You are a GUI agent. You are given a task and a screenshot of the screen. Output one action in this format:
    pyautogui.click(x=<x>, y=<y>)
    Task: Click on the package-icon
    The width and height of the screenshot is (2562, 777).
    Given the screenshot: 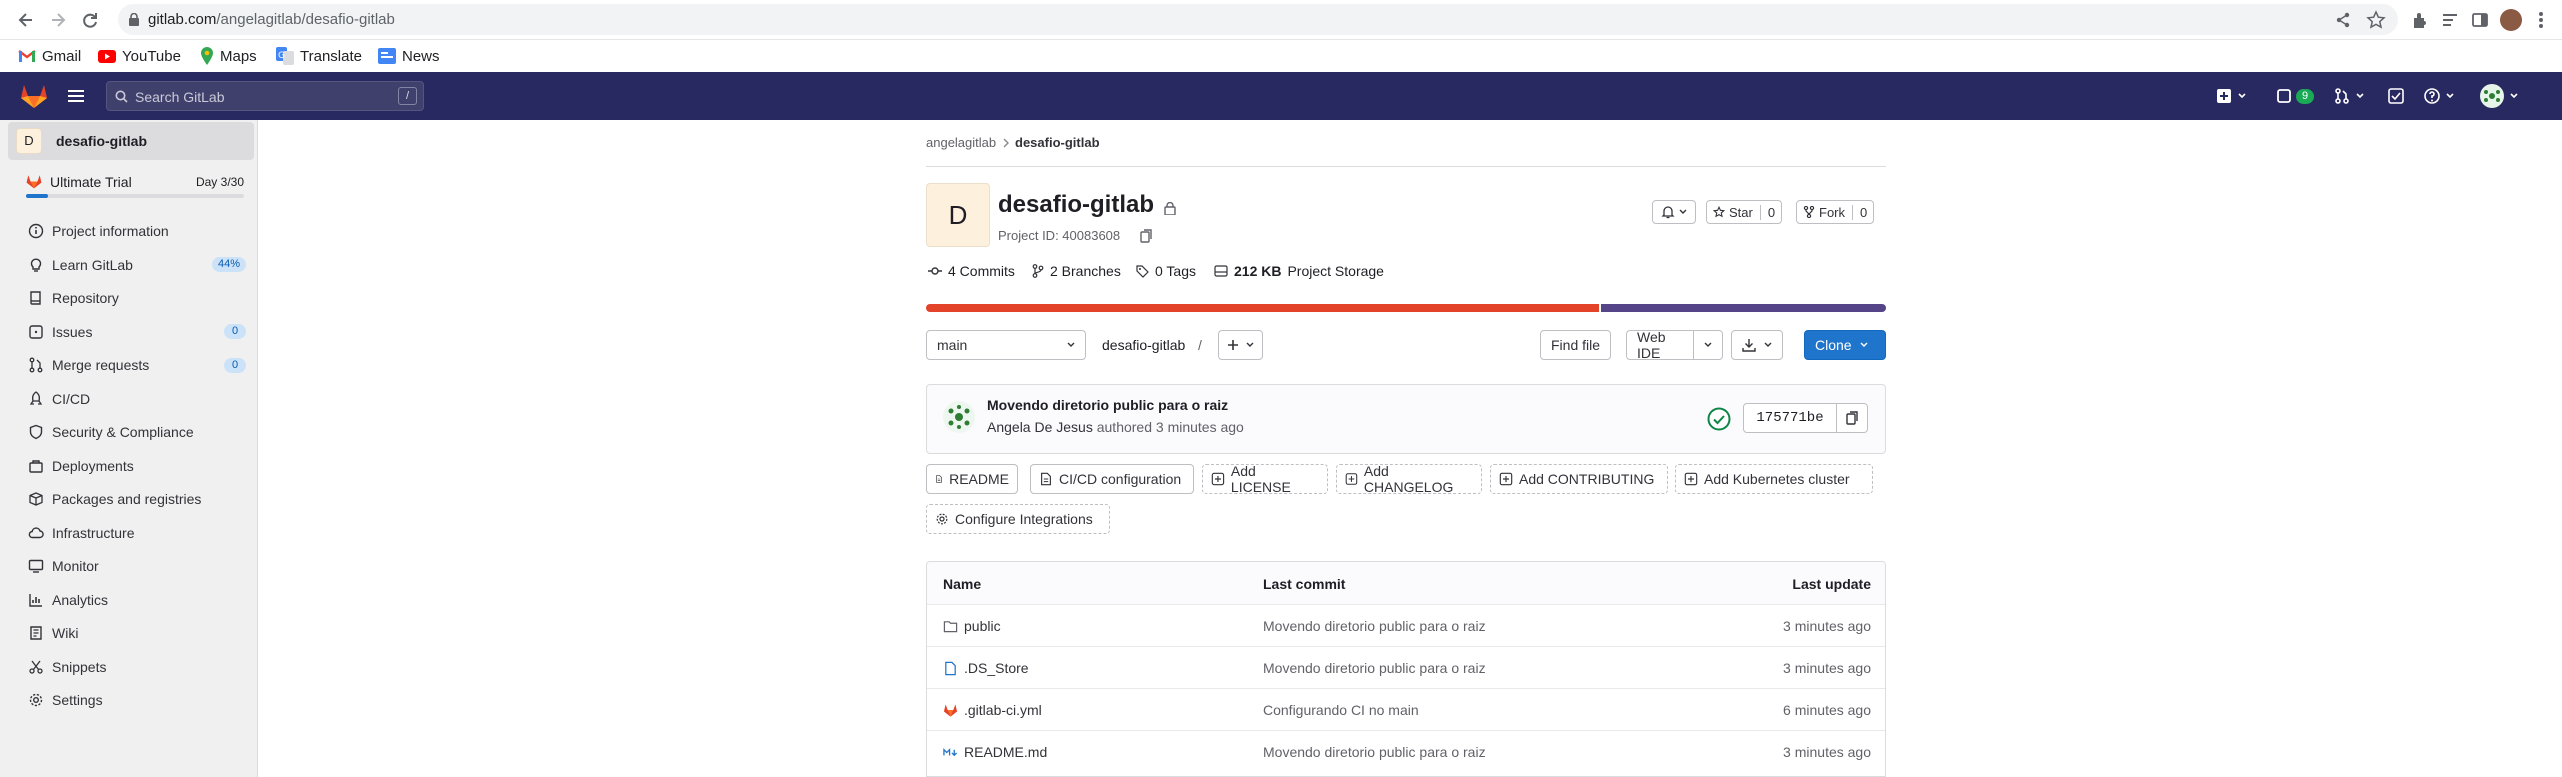 What is the action you would take?
    pyautogui.click(x=36, y=499)
    